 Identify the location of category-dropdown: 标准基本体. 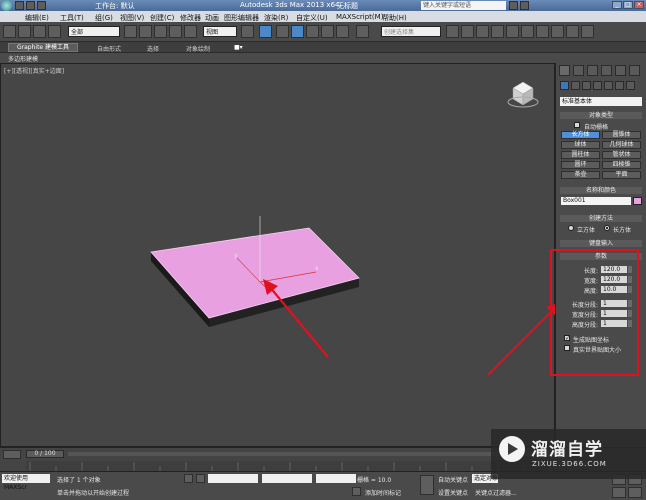
(601, 101).